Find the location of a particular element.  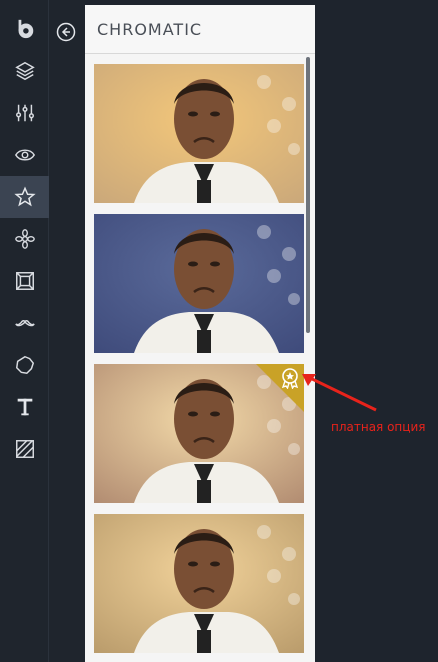

annotation-arrow is located at coordinates (339, 393).